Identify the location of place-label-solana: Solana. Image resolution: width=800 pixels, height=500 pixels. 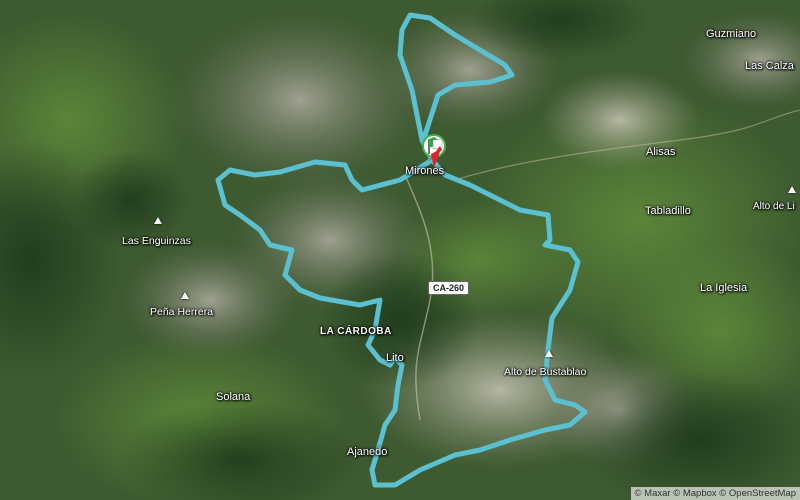
(233, 397).